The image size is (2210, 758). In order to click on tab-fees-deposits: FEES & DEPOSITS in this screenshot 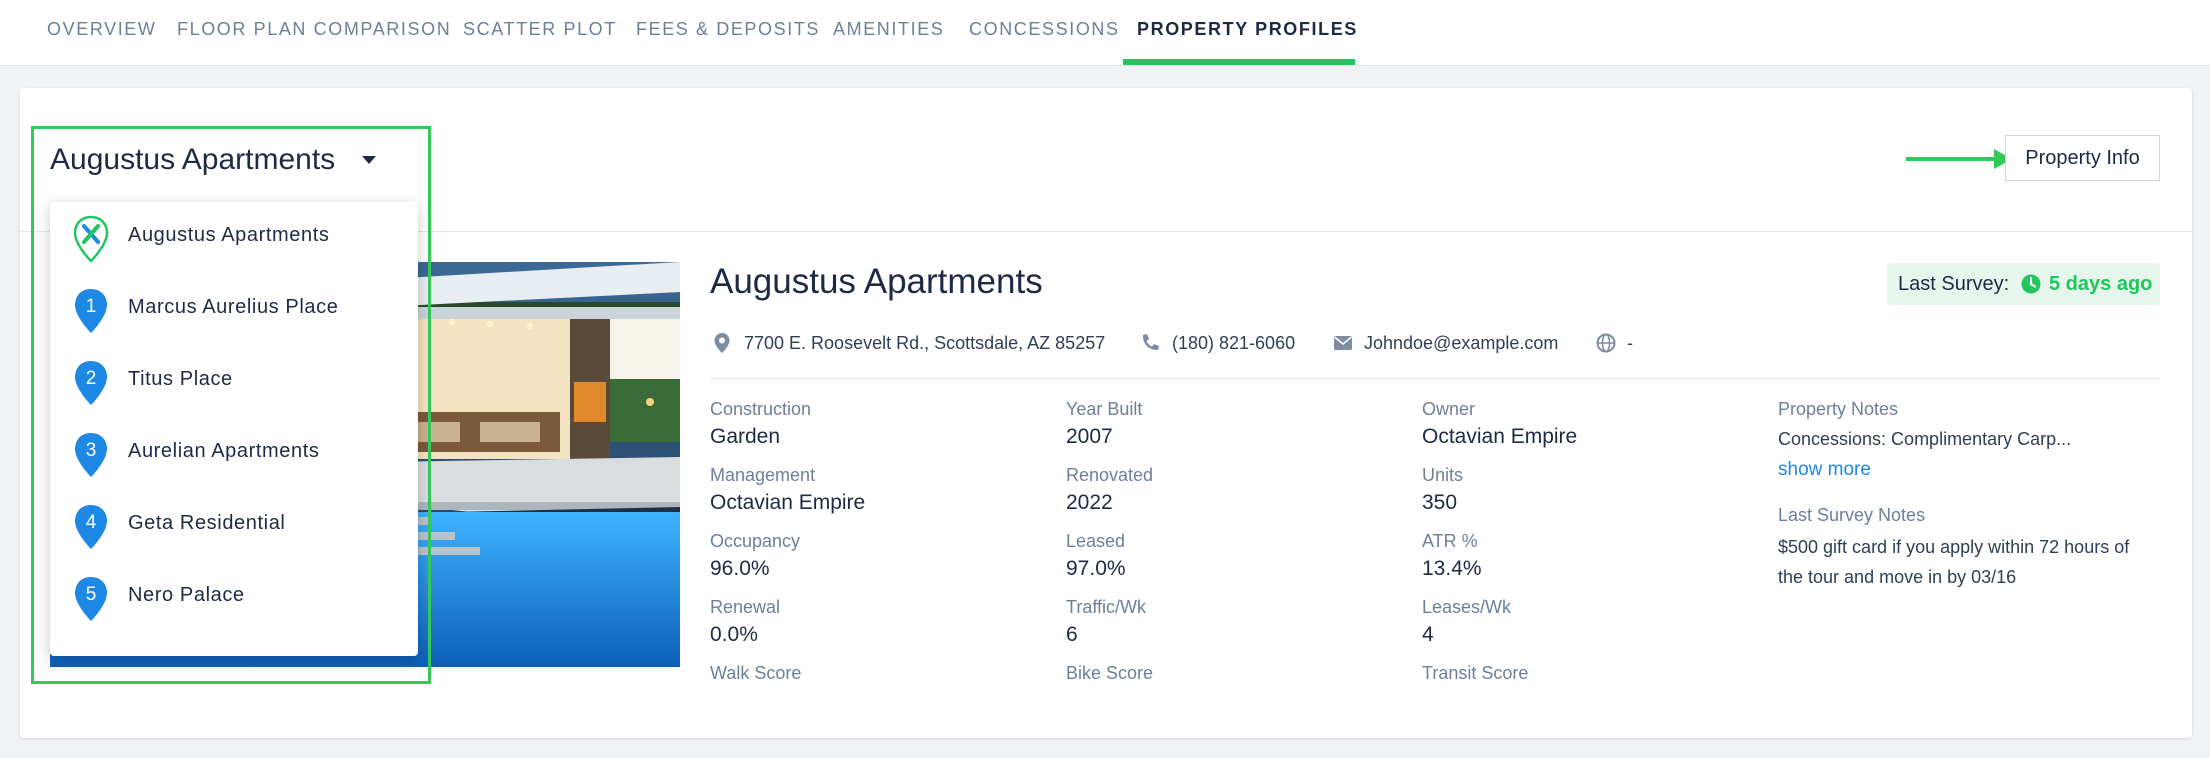, I will do `click(728, 33)`.